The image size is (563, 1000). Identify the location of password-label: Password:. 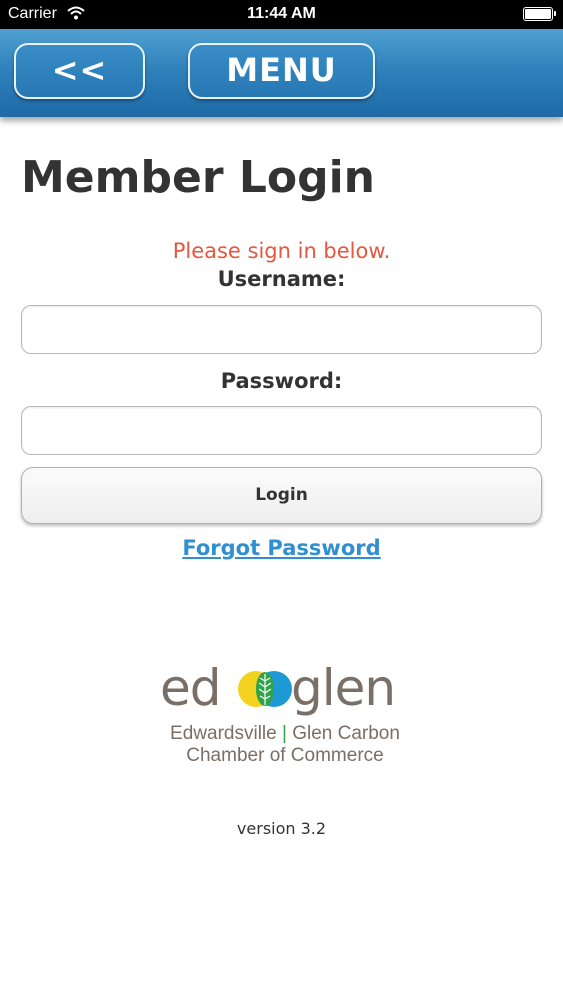
(281, 381).